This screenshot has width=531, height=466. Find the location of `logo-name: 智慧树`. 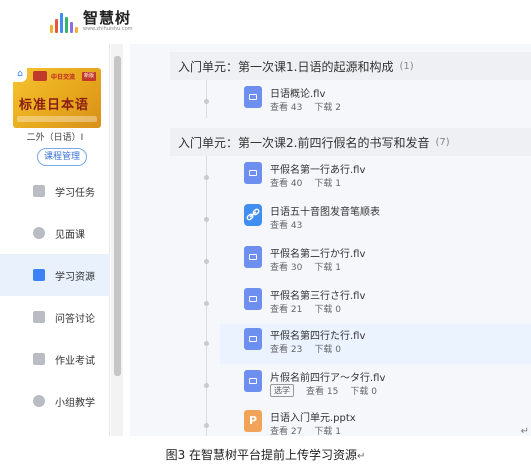

logo-name: 智慧树 is located at coordinates (107, 18).